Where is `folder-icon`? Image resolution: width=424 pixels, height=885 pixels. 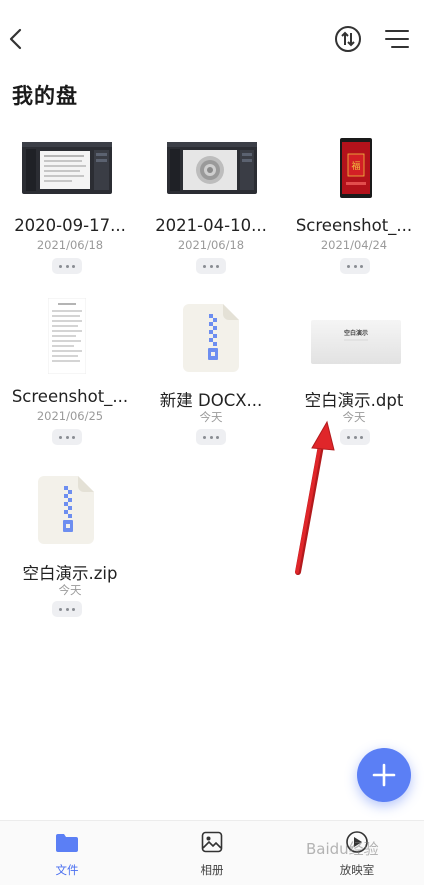
folder-icon is located at coordinates (67, 843).